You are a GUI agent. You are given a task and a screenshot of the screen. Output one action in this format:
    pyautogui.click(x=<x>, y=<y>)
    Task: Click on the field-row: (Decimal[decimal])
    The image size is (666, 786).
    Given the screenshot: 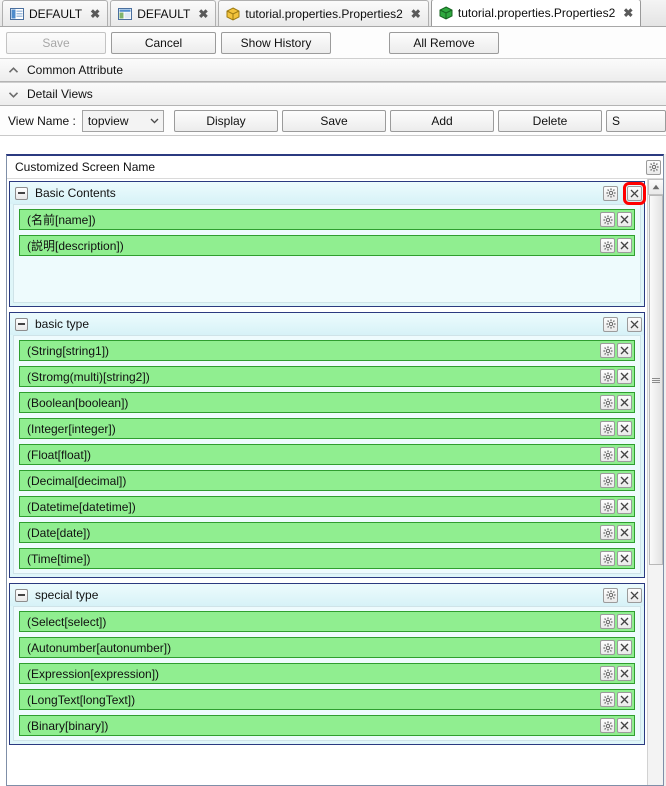 What is the action you would take?
    pyautogui.click(x=327, y=480)
    